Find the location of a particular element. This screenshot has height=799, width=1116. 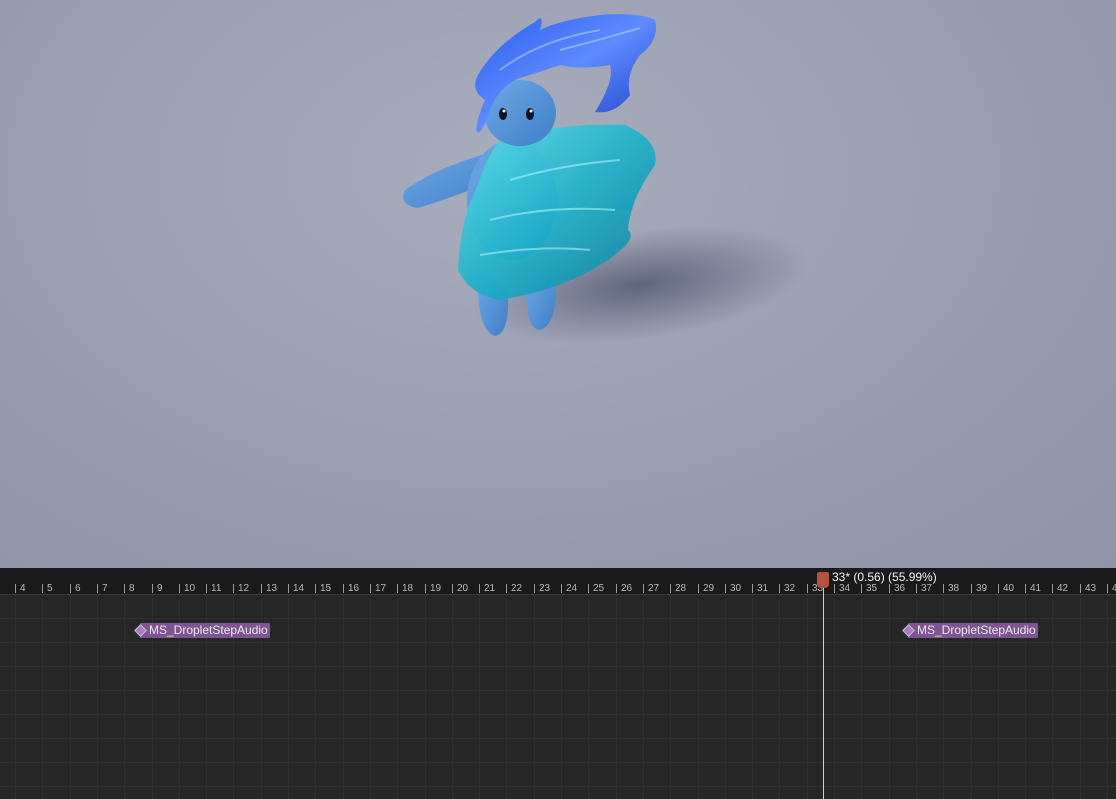

ruler-tick-label: 9 is located at coordinates (160, 588).